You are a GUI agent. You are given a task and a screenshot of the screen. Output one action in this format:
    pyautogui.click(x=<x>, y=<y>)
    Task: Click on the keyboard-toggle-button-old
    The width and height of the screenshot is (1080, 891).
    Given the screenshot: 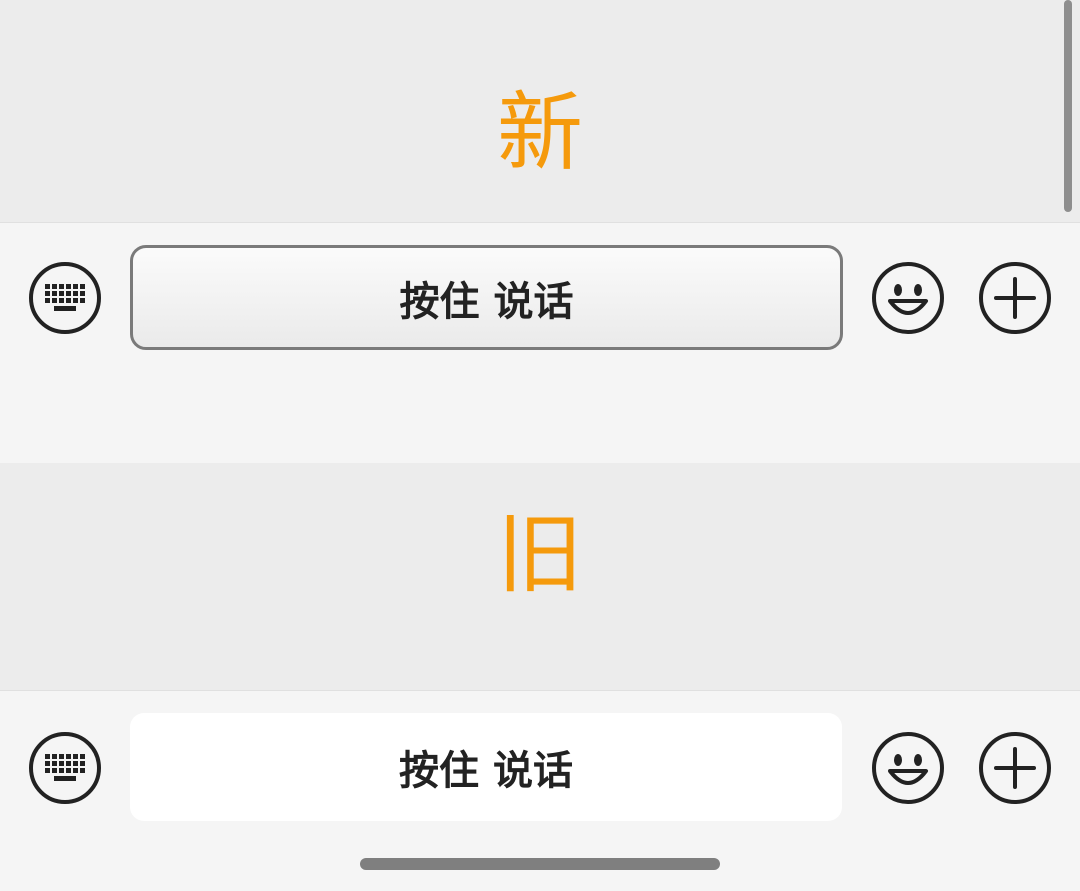 What is the action you would take?
    pyautogui.click(x=65, y=768)
    